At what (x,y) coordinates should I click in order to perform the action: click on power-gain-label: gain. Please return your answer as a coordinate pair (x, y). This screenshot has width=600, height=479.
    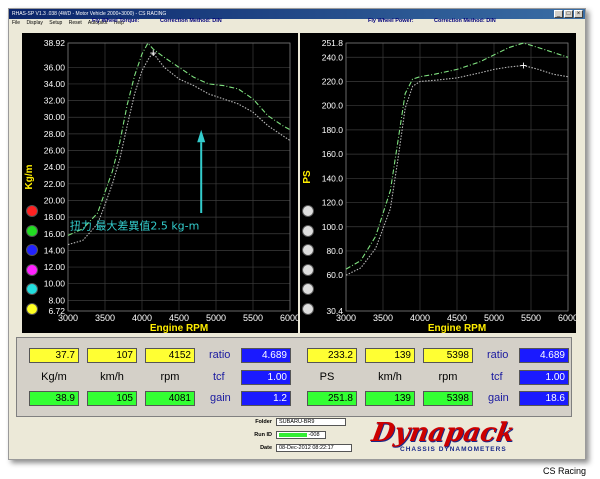
    Looking at the image, I should click on (498, 398).